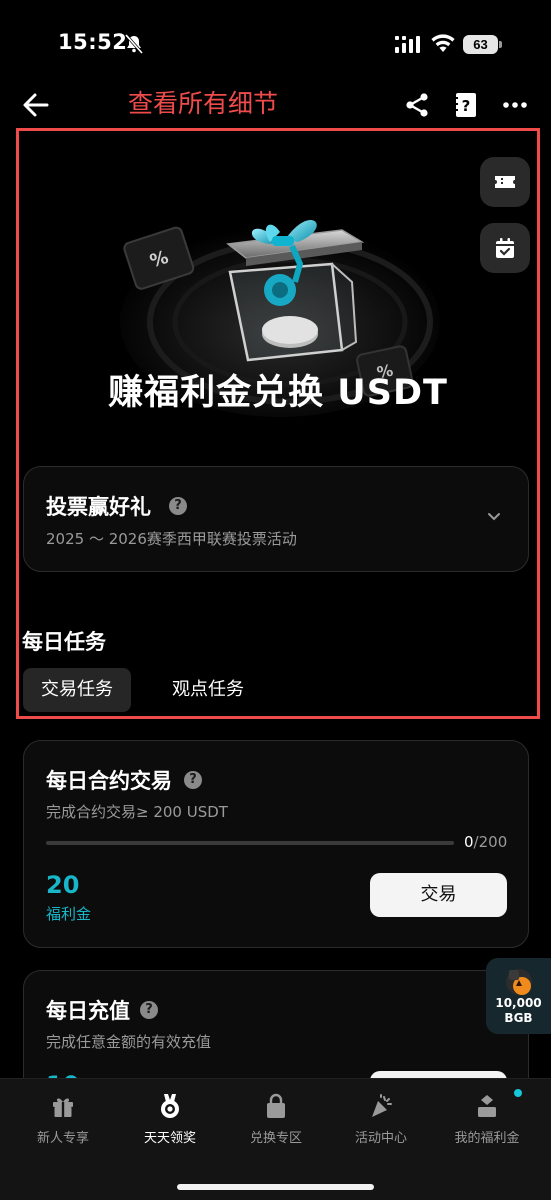 Image resolution: width=551 pixels, height=1200 pixels. What do you see at coordinates (36, 105) in the screenshot?
I see `back-arrow-icon` at bounding box center [36, 105].